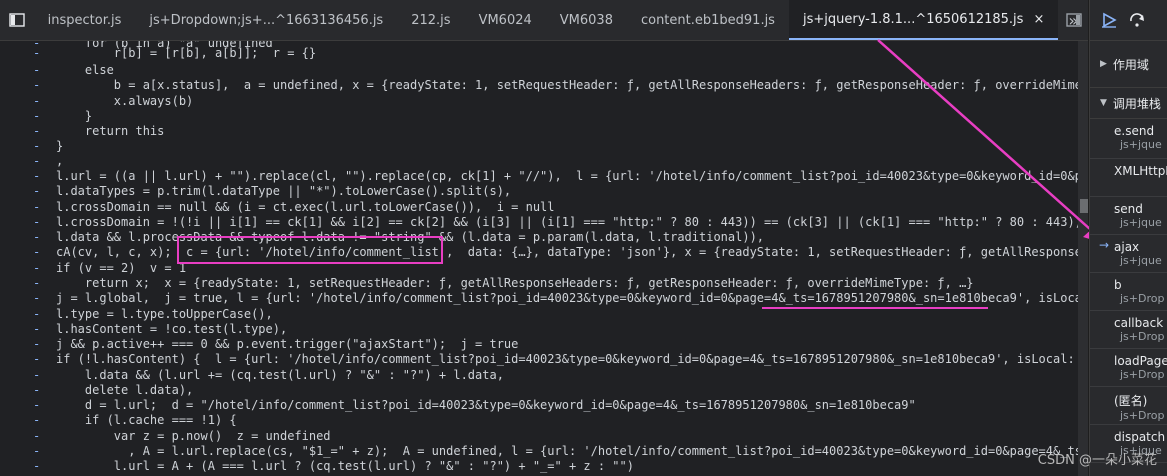 Image resolution: width=1167 pixels, height=476 pixels. Describe the element at coordinates (1109, 20) in the screenshot. I see `resume-icon` at that location.